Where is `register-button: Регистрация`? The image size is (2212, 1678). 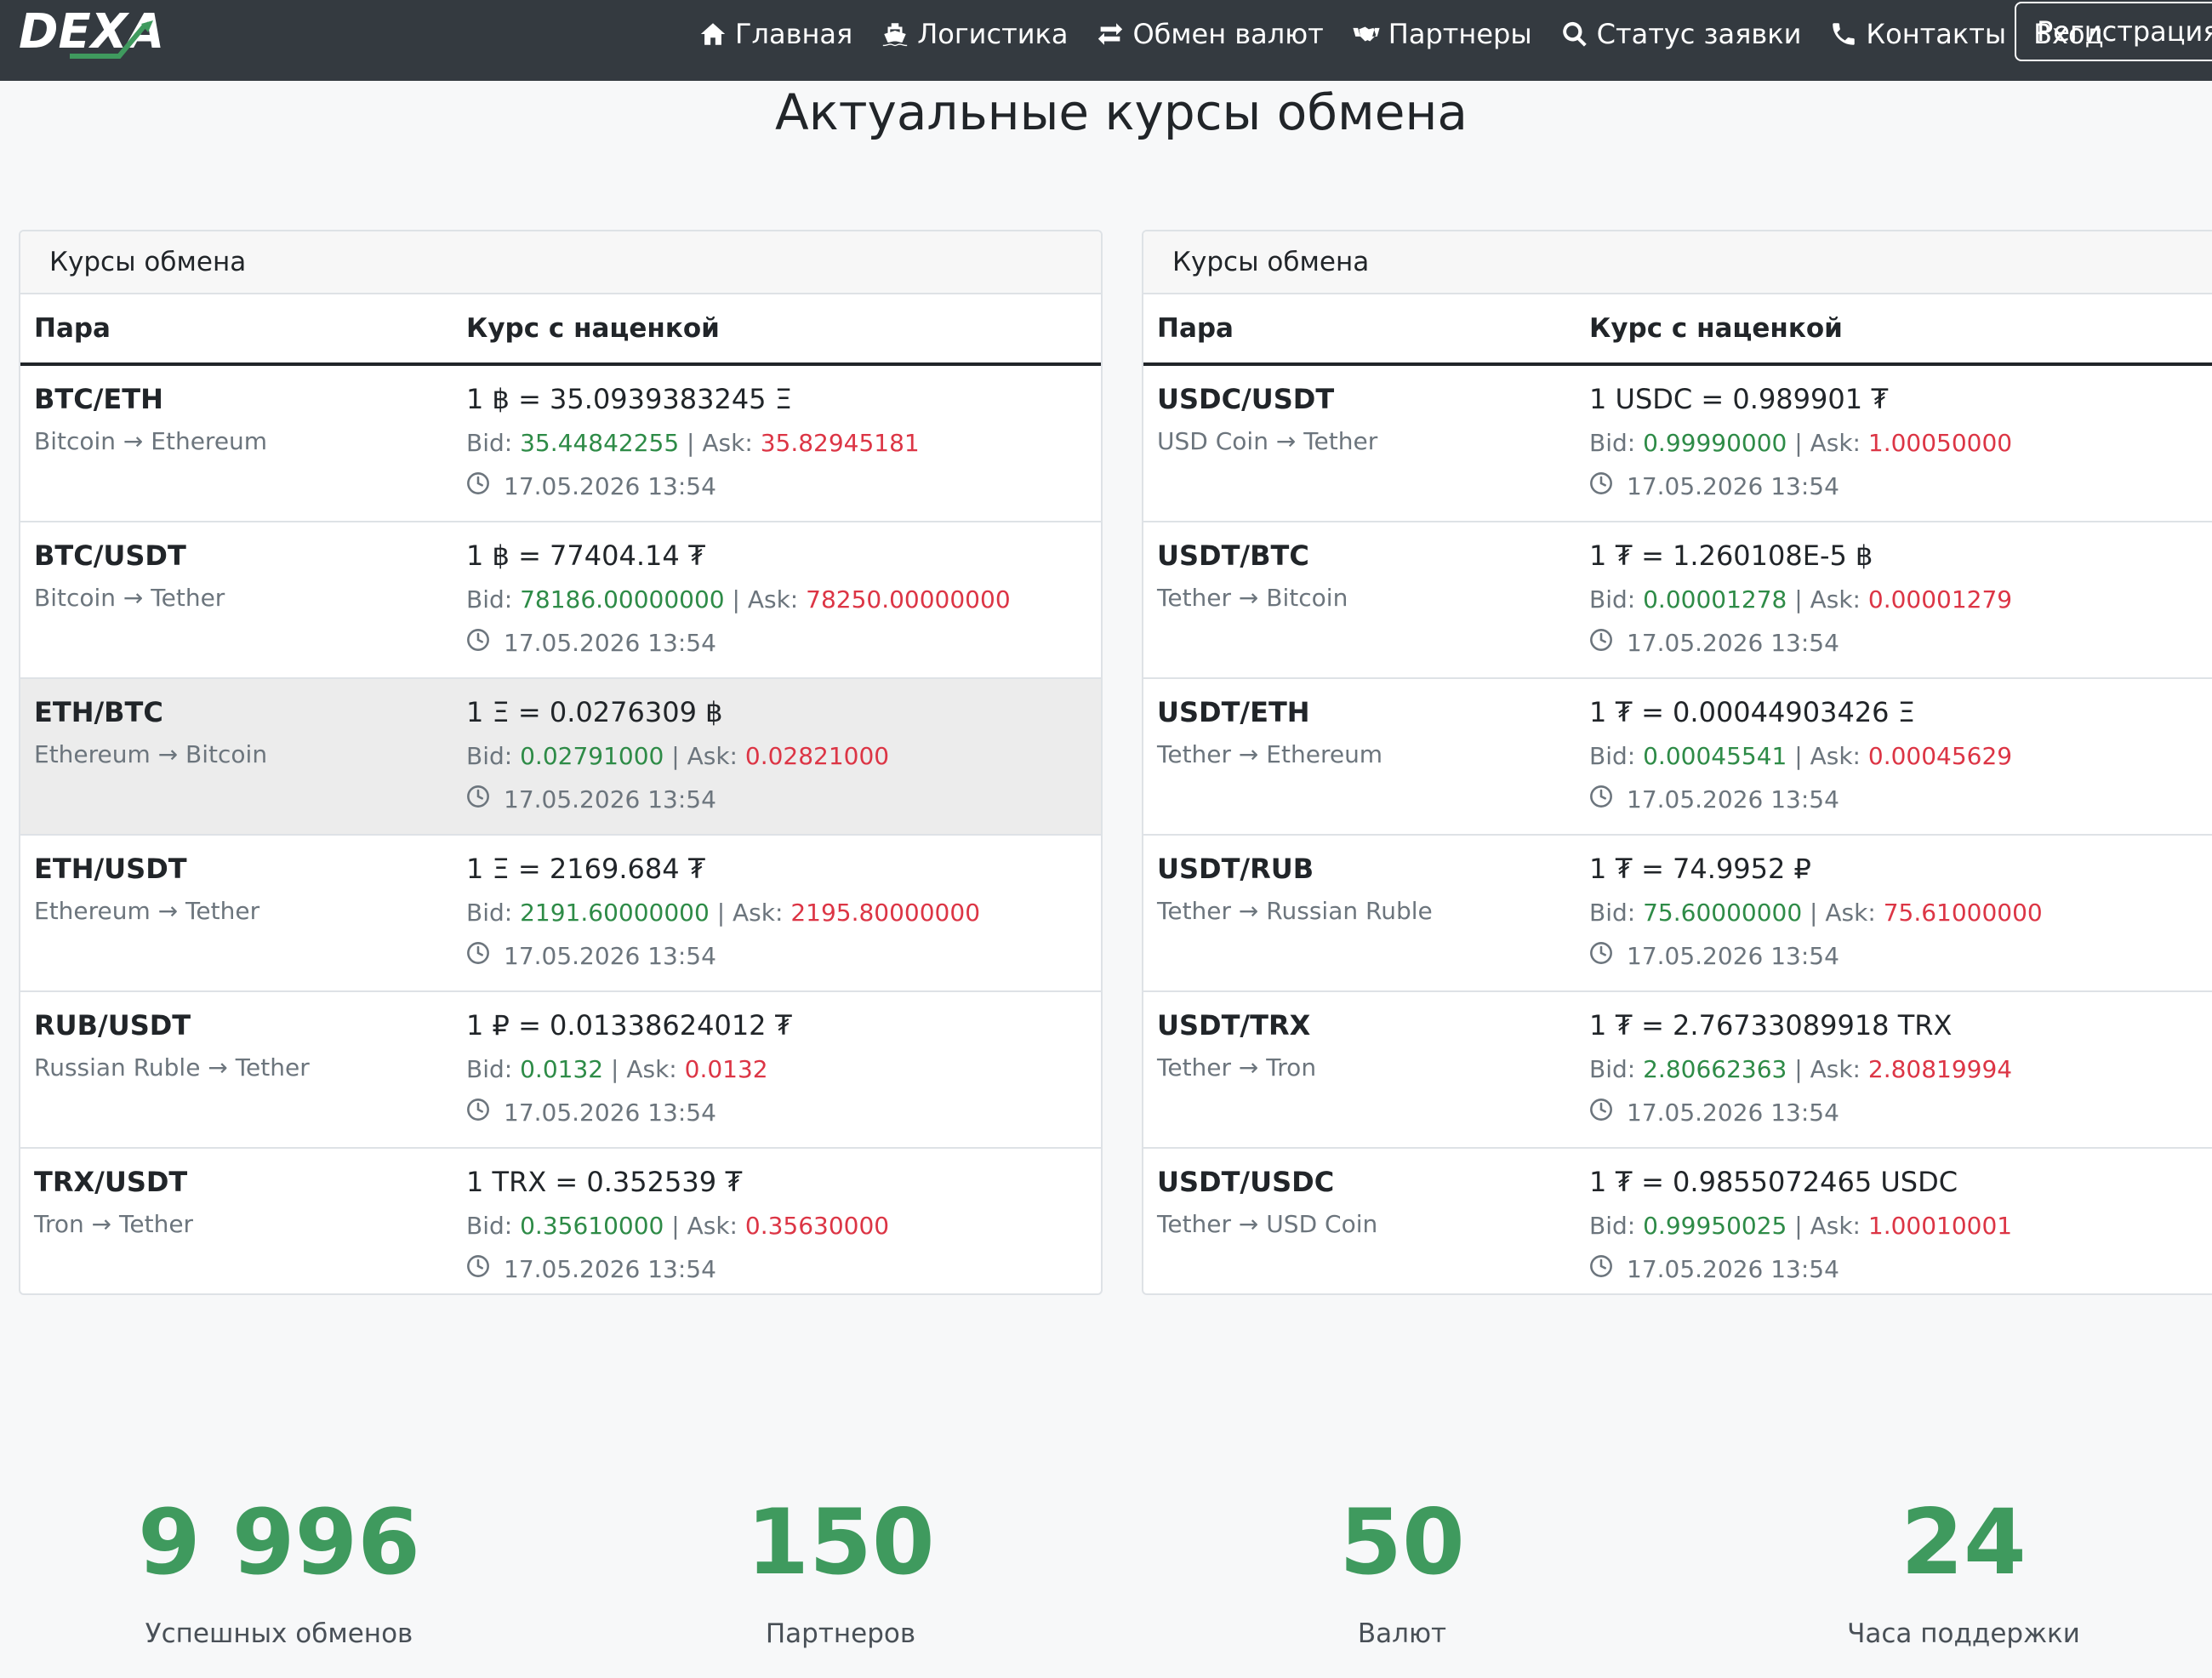
register-button: Регистрация is located at coordinates (2113, 32).